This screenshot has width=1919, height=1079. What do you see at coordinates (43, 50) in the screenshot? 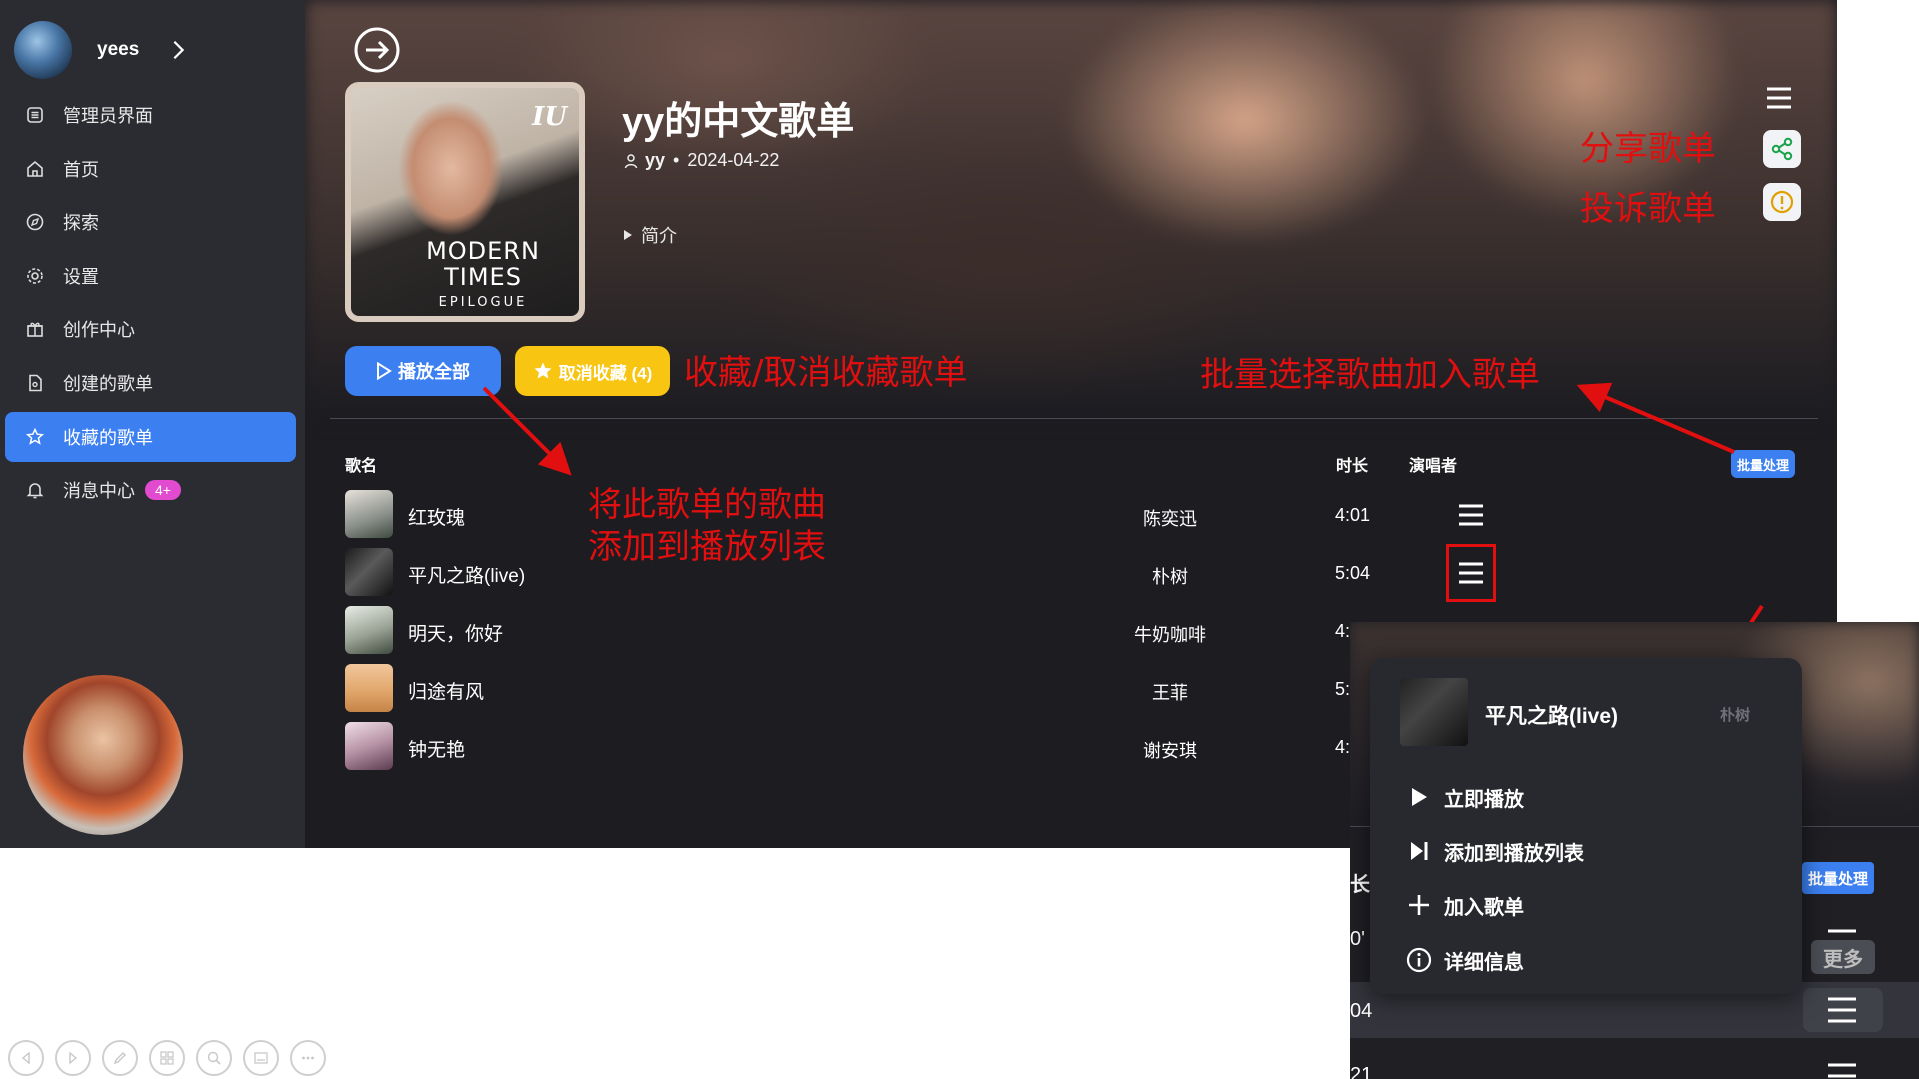
I see `avatar` at bounding box center [43, 50].